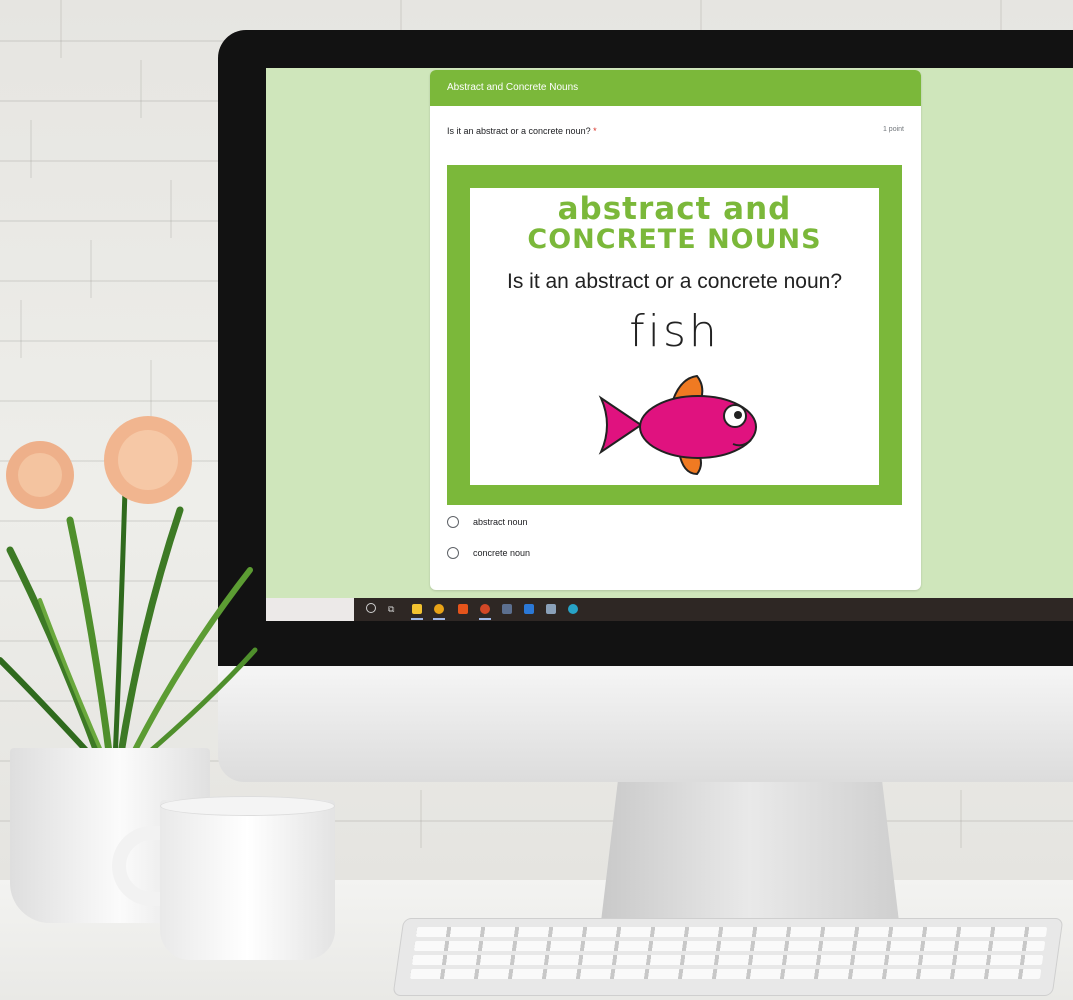 This screenshot has width=1073, height=1000. I want to click on keyboard, so click(728, 957).